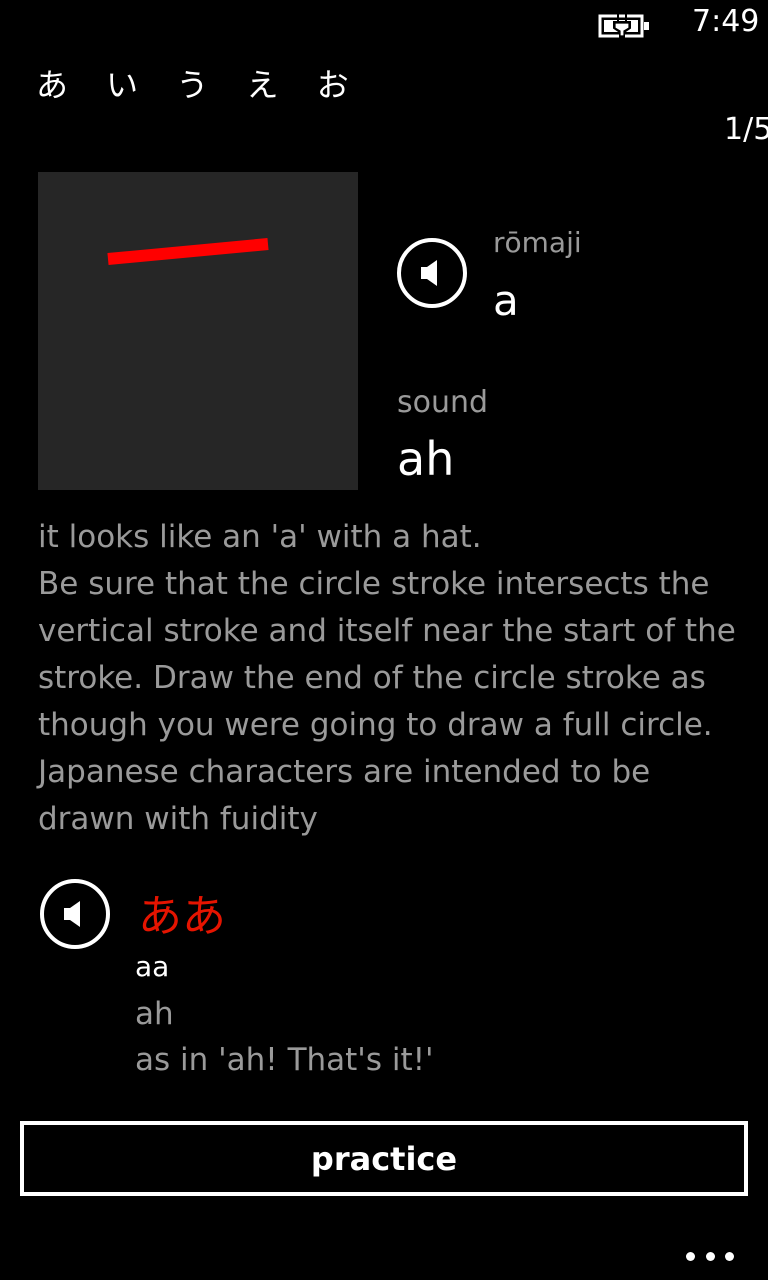 This screenshot has height=1280, width=768. I want to click on description-line: drawn with fuidity, so click(178, 819).